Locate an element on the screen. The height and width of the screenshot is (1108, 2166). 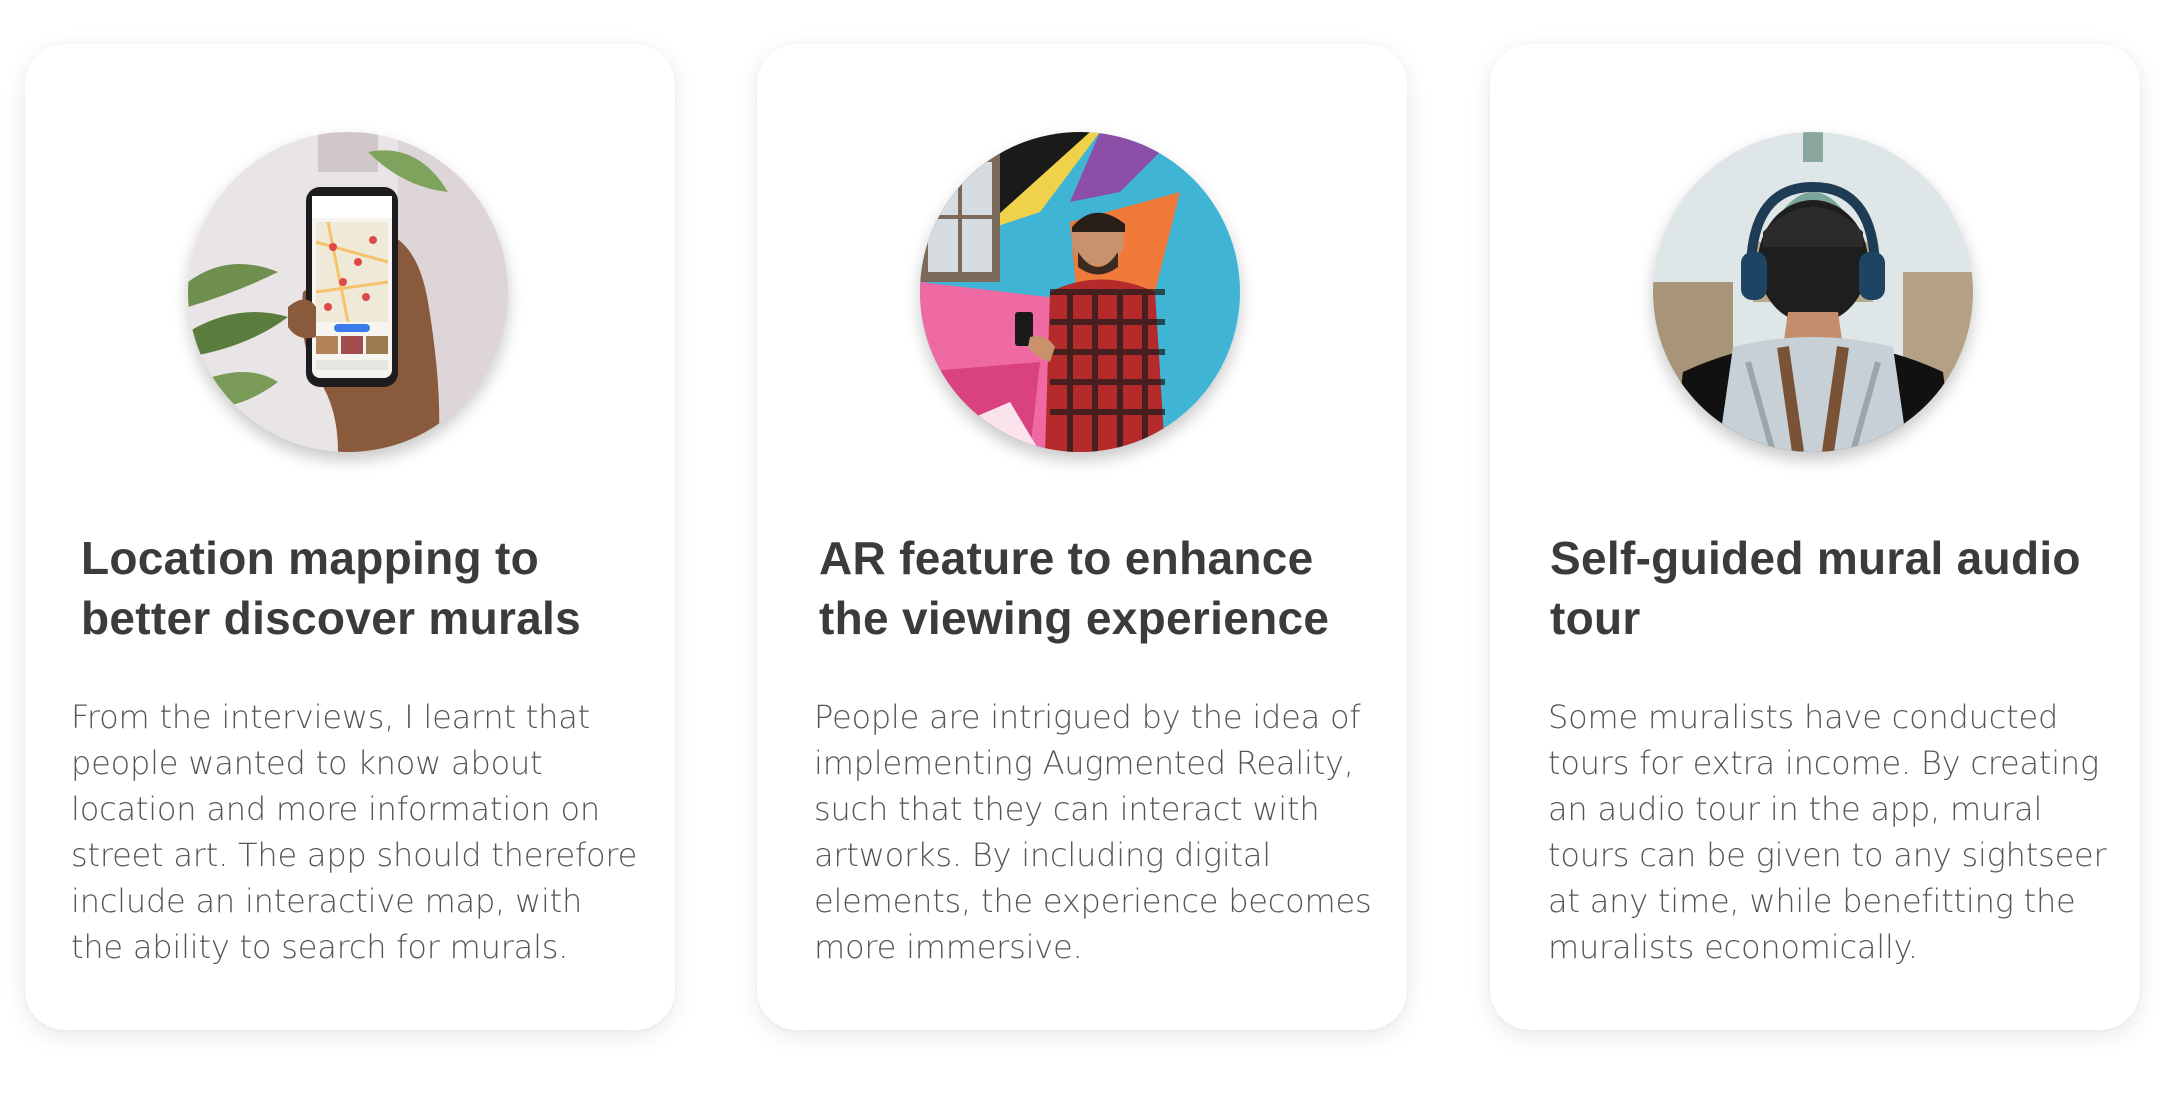
ar-mural-photo-icon is located at coordinates (1080, 292).